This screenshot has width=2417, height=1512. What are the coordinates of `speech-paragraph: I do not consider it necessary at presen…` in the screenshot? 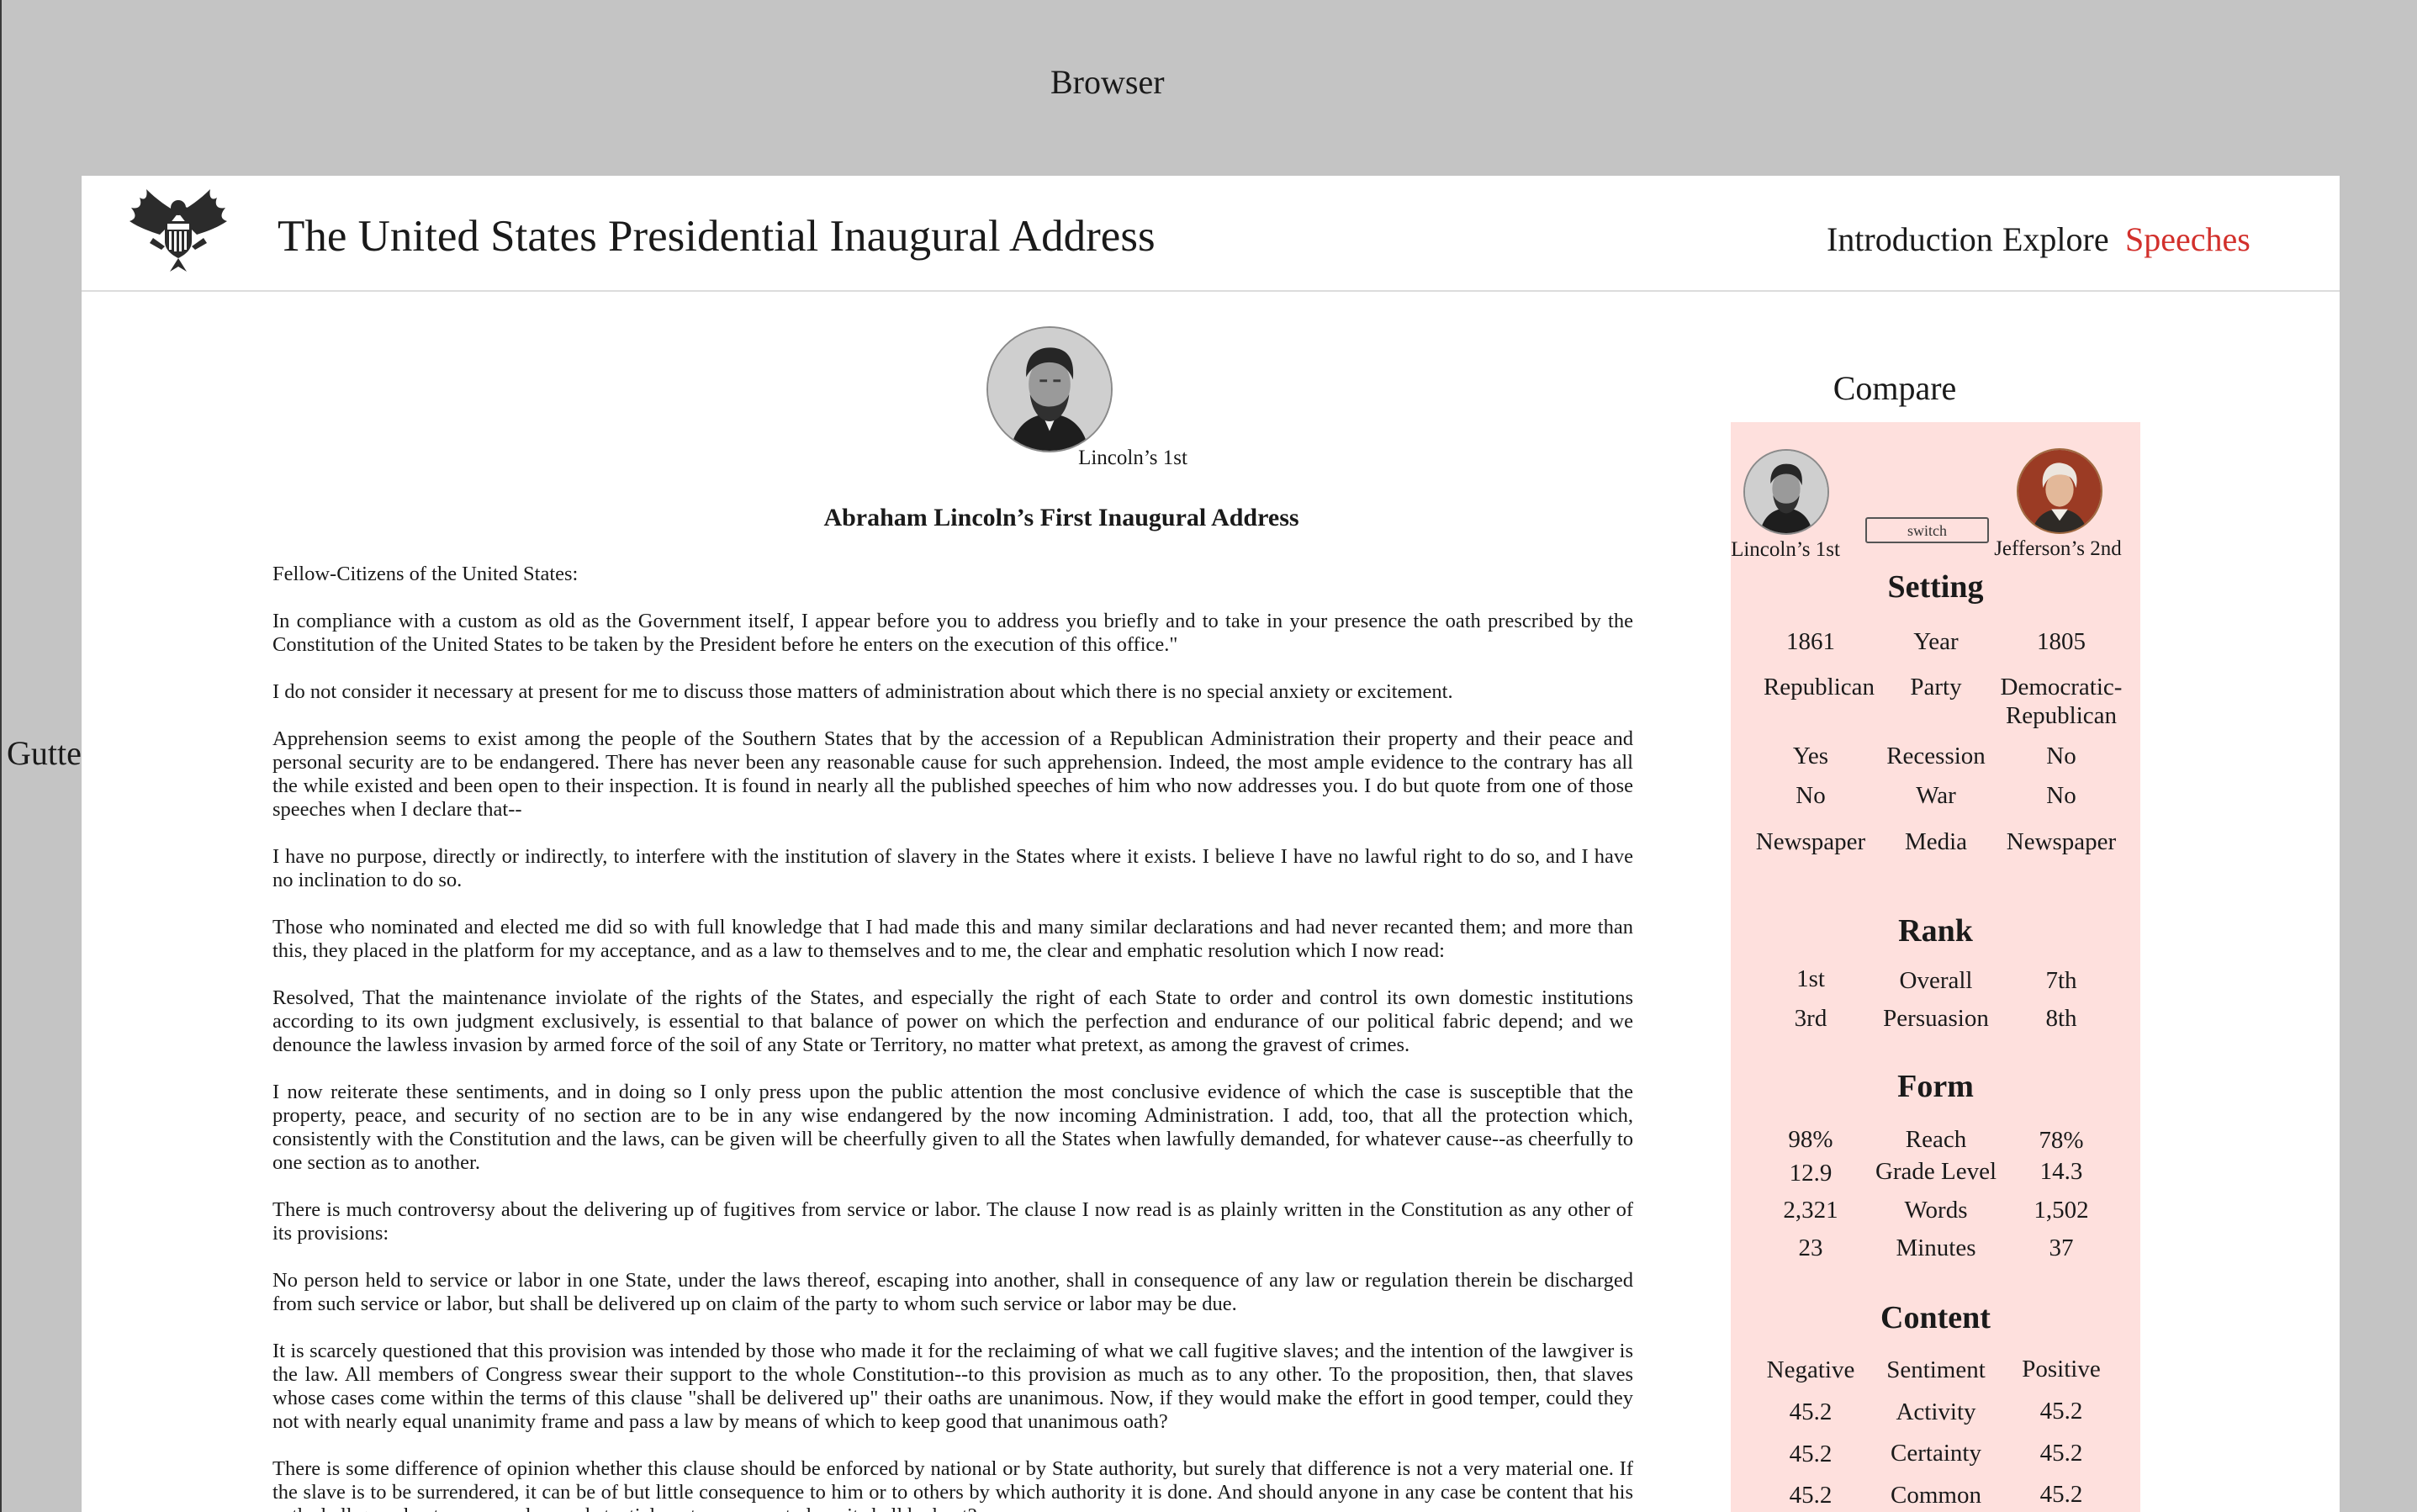 It's located at (862, 691).